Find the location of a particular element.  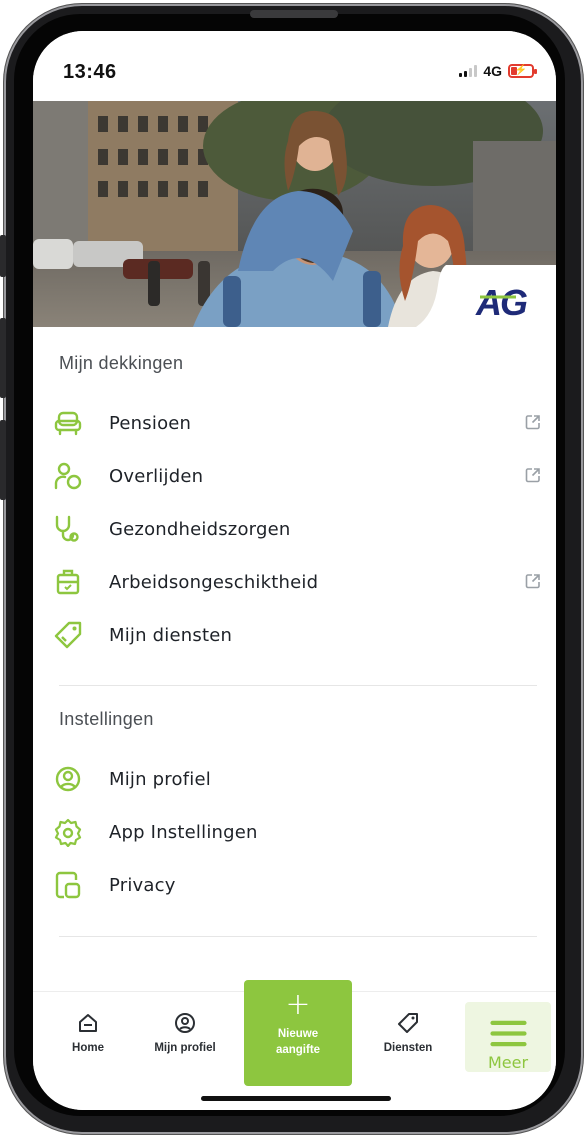

status-indicators: 4G ⚡ is located at coordinates (498, 71).